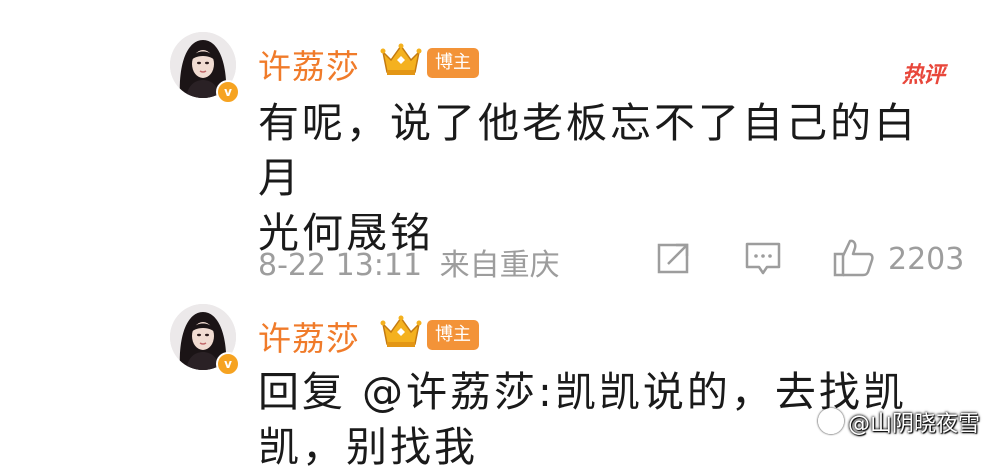 This screenshot has width=1004, height=475. I want to click on comment-source: 来自重庆, so click(499, 265).